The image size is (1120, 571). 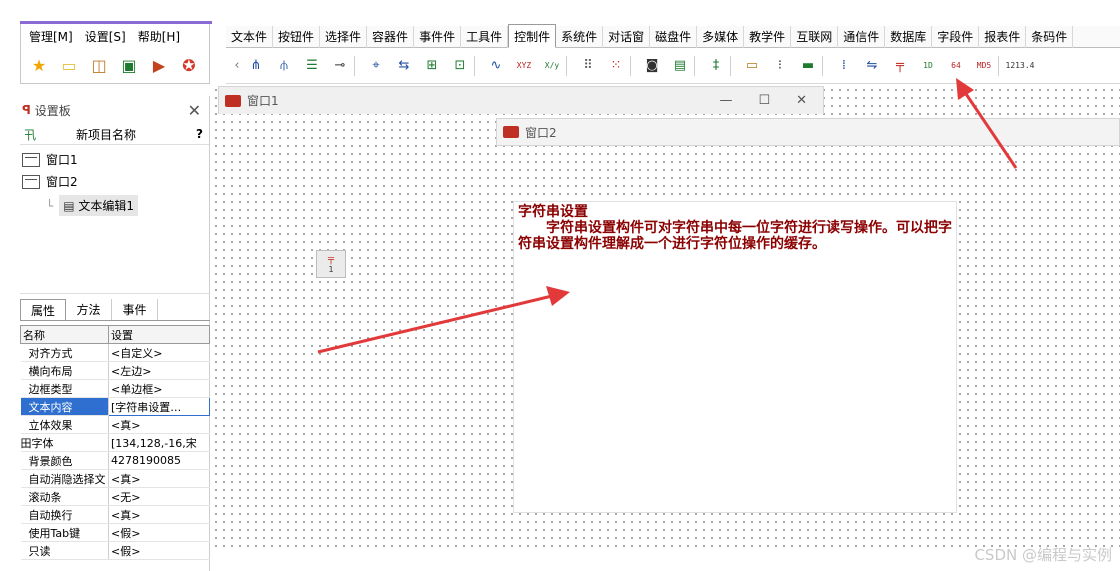 I want to click on tab-select: 选择件, so click(x=344, y=37).